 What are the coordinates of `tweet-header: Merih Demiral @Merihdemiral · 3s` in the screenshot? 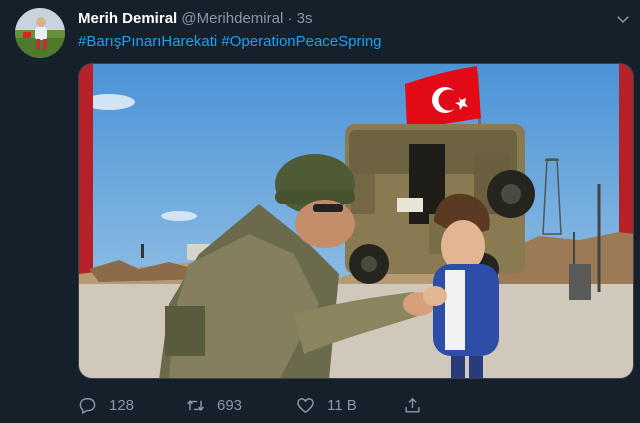 It's located at (195, 19).